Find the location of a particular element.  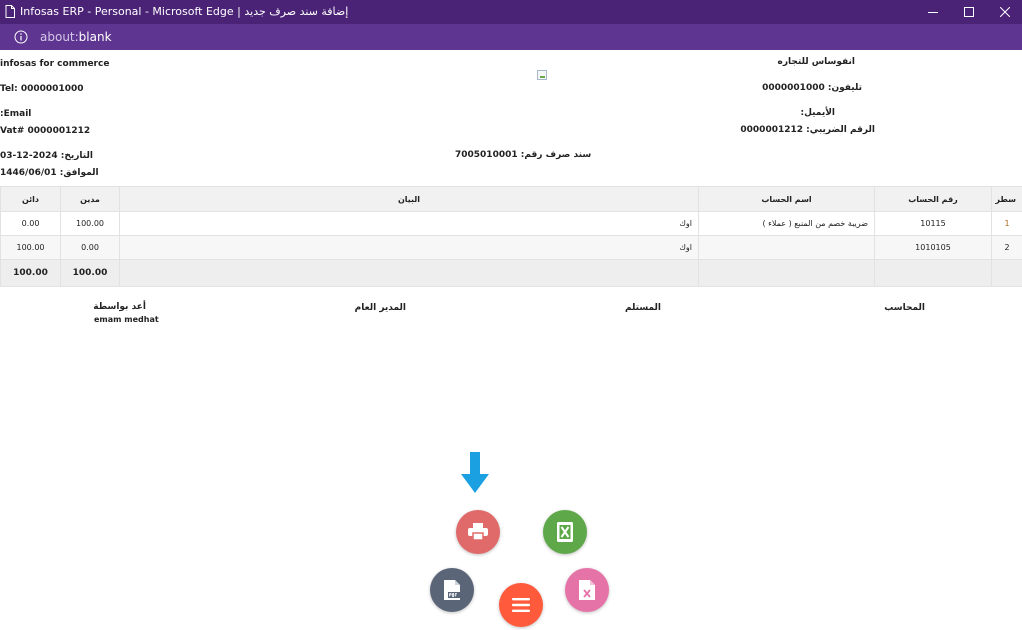

address-bar: about:blank is located at coordinates (511, 37).